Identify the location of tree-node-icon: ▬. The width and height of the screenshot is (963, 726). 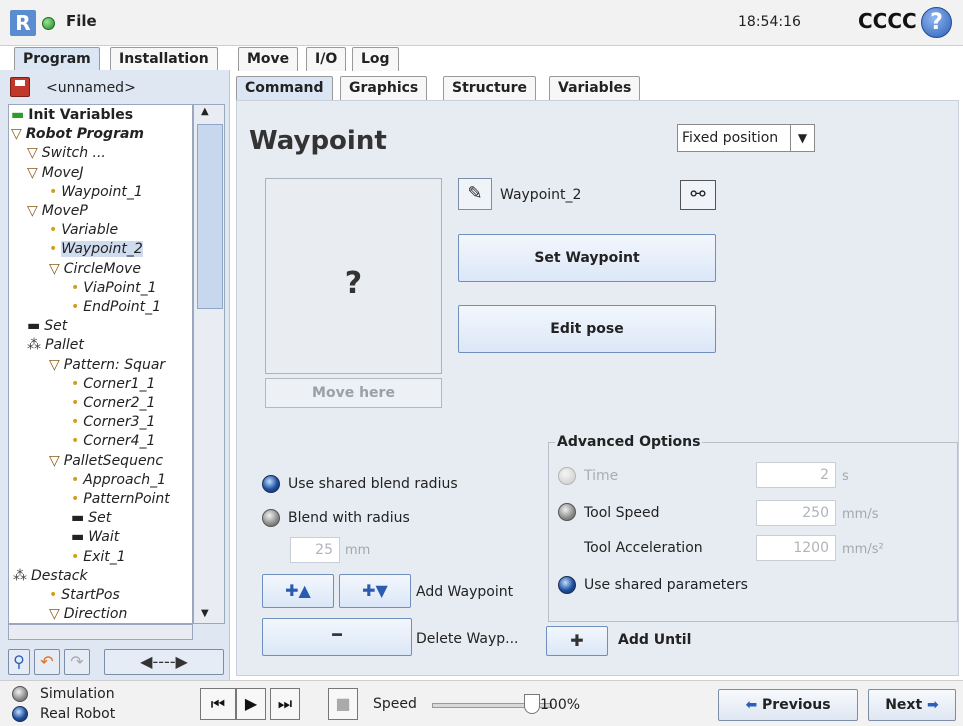
(78, 537).